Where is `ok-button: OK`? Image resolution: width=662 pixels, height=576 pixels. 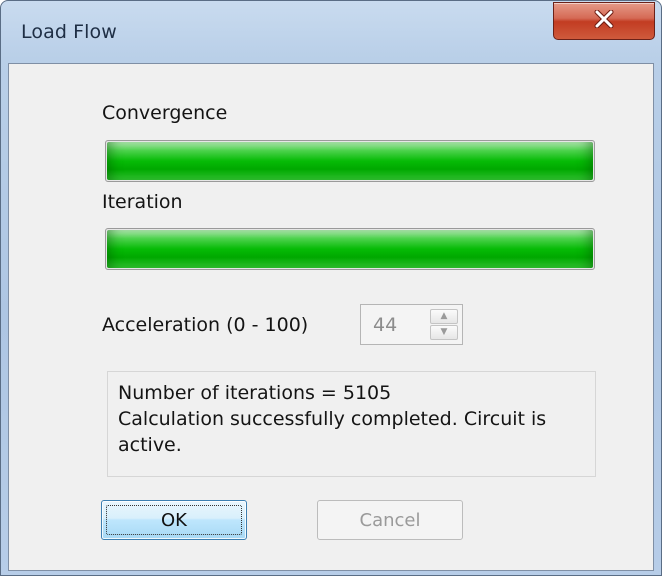
ok-button: OK is located at coordinates (174, 520).